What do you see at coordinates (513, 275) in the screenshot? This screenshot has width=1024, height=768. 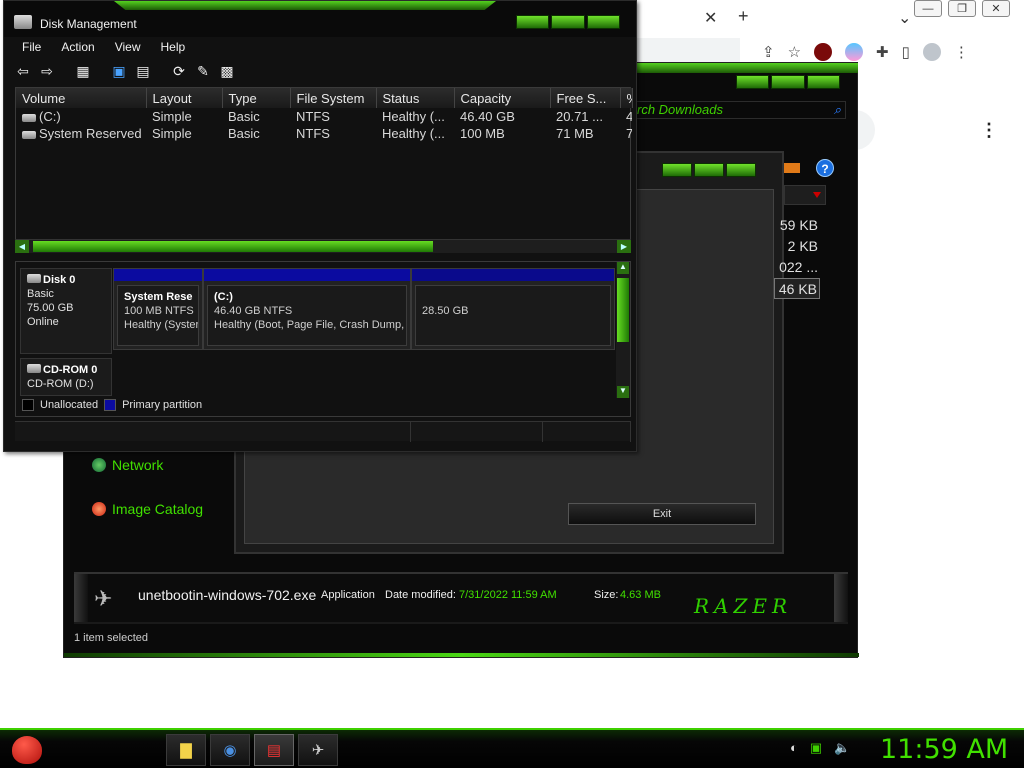 I see `partition-color-bar` at bounding box center [513, 275].